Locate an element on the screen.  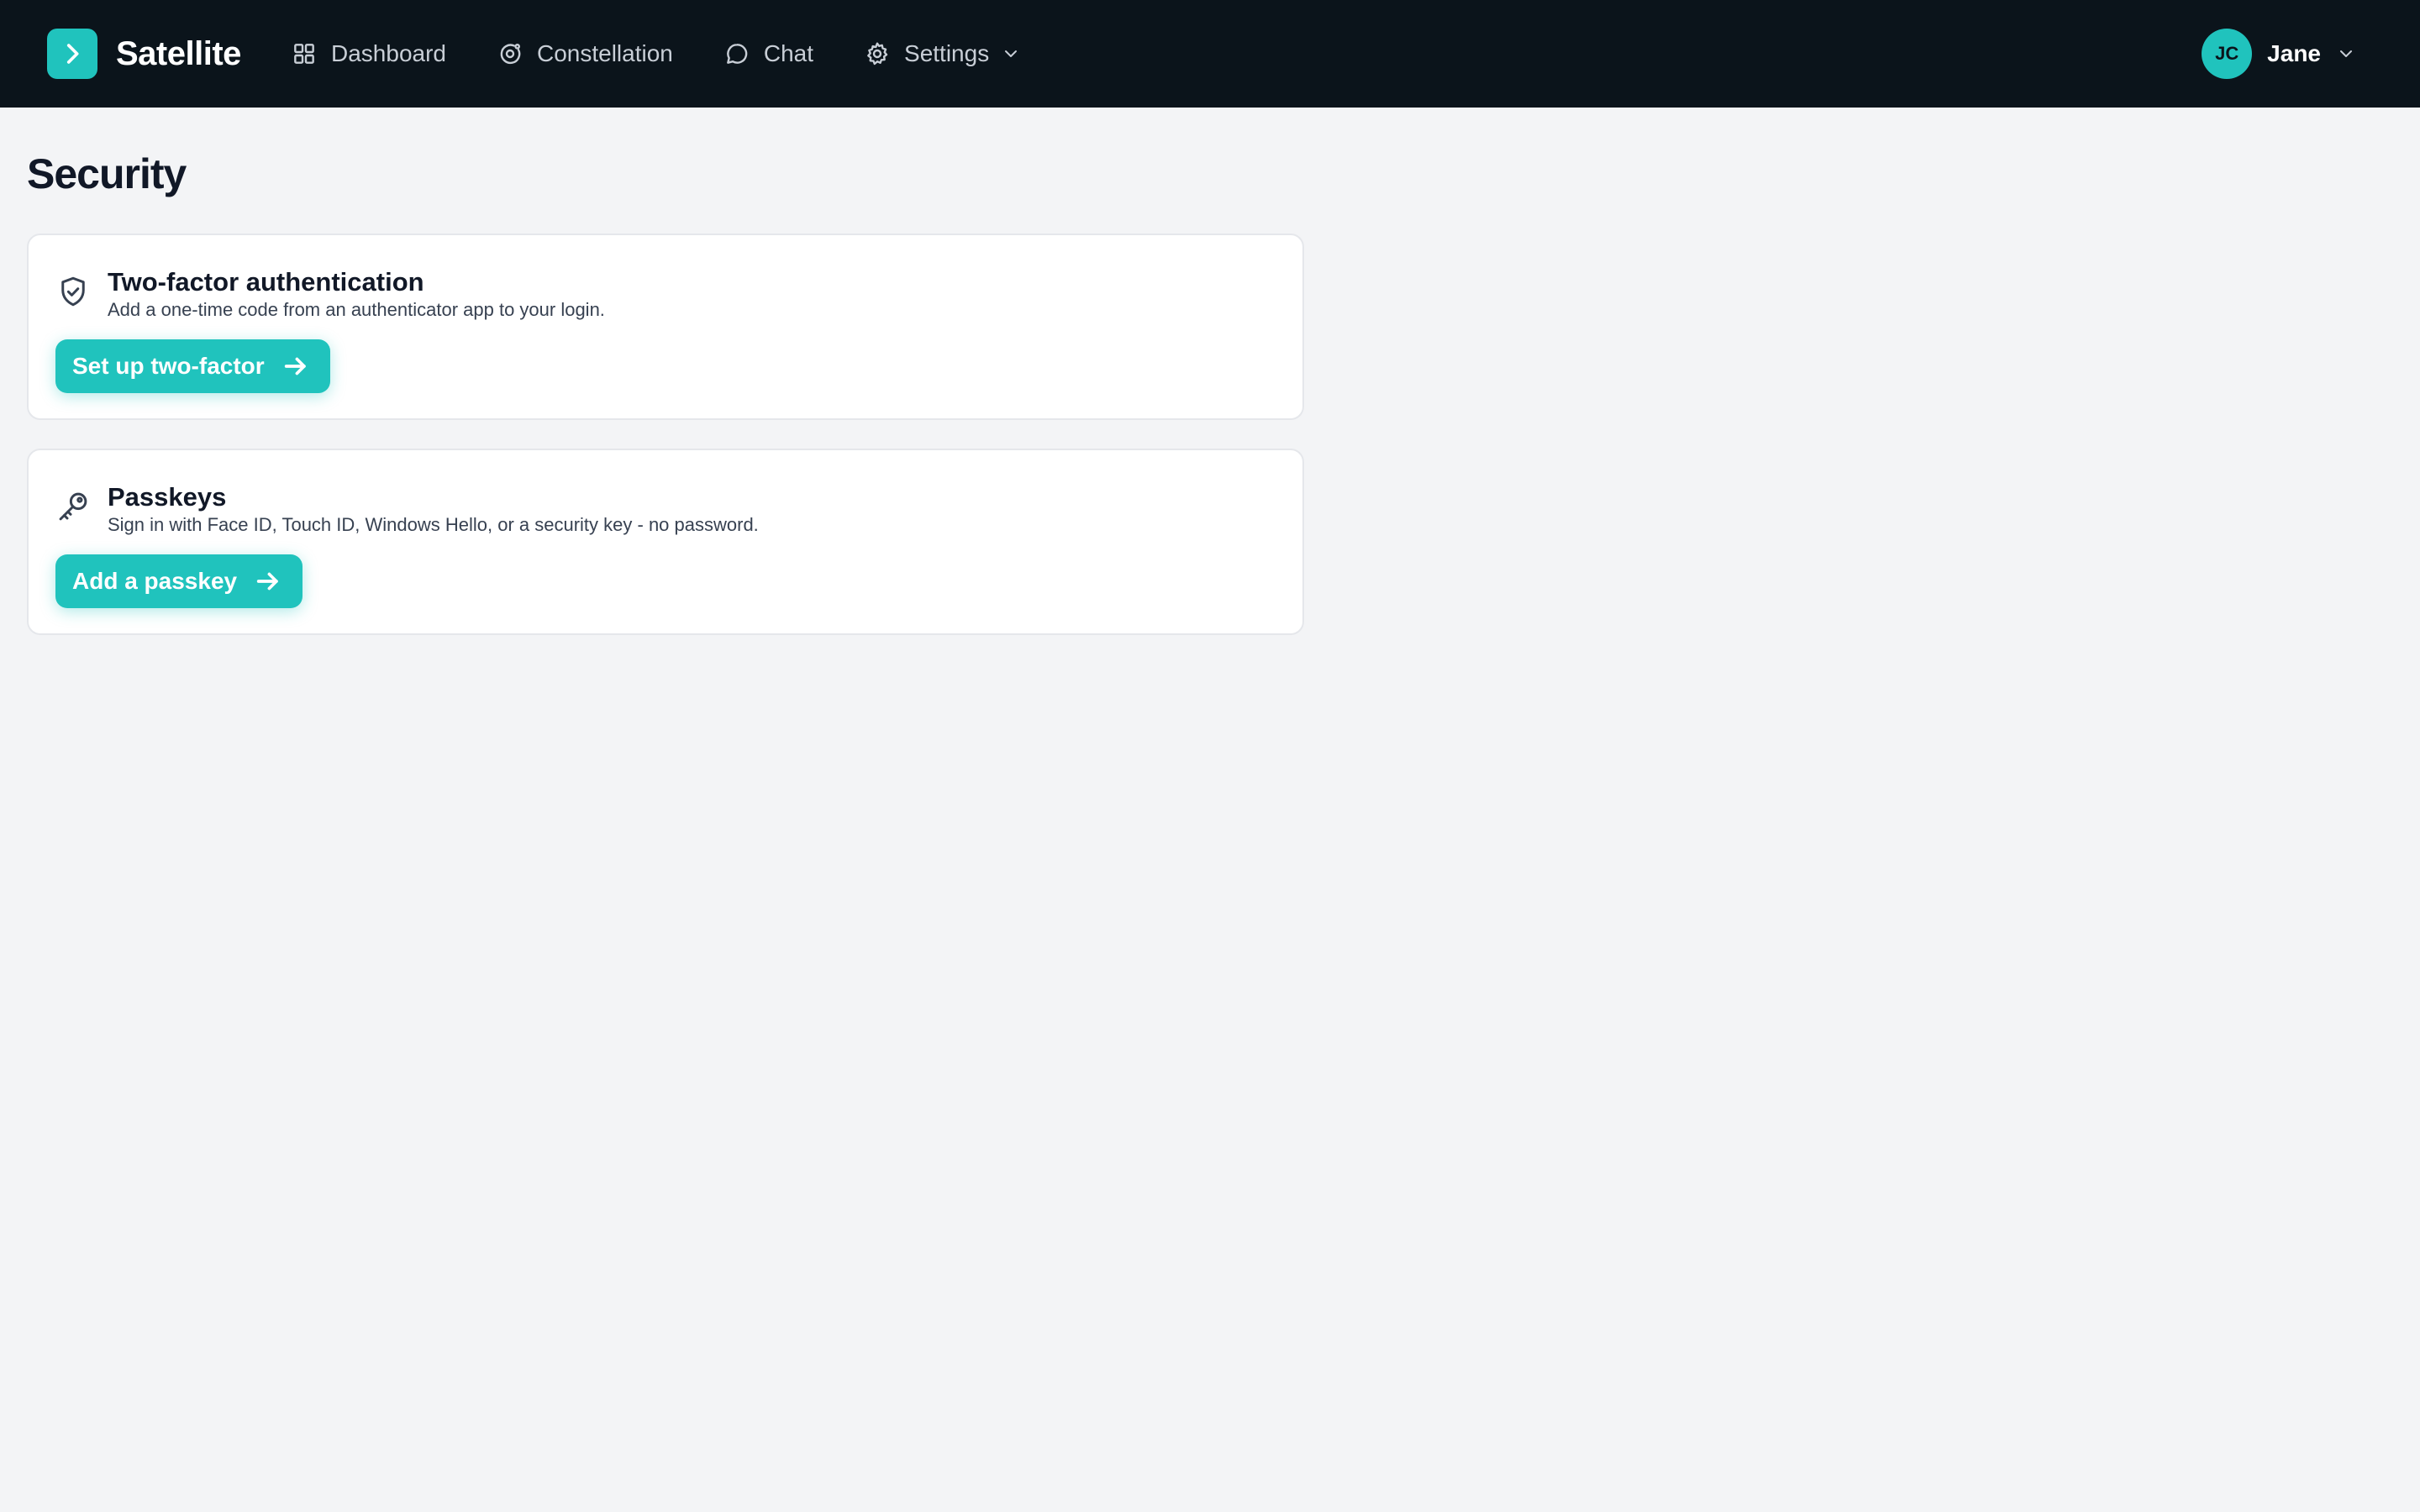
user-name: Jane is located at coordinates (2294, 53).